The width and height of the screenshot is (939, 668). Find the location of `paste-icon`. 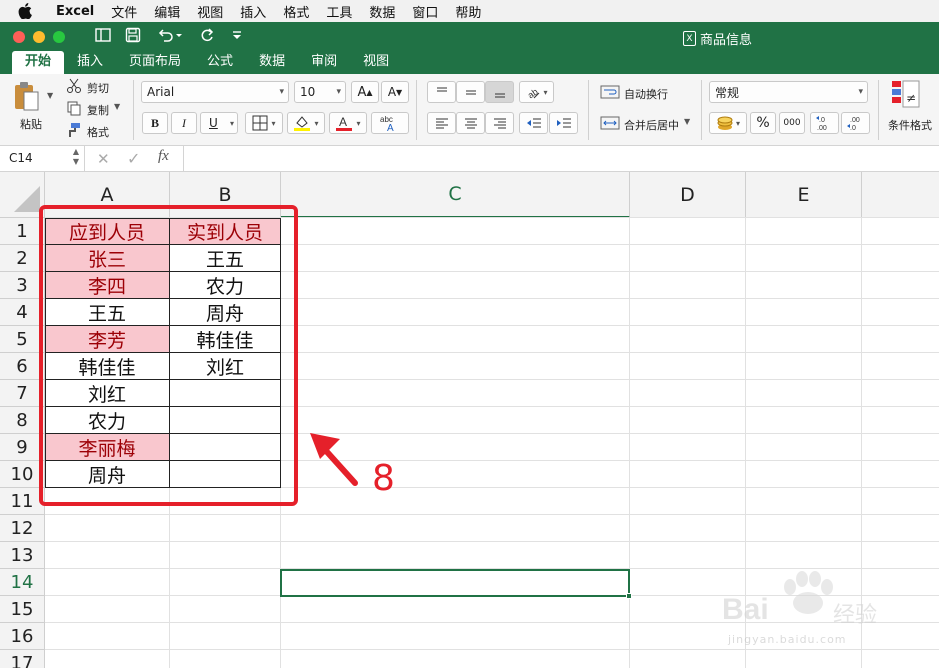

paste-icon is located at coordinates (26, 97).